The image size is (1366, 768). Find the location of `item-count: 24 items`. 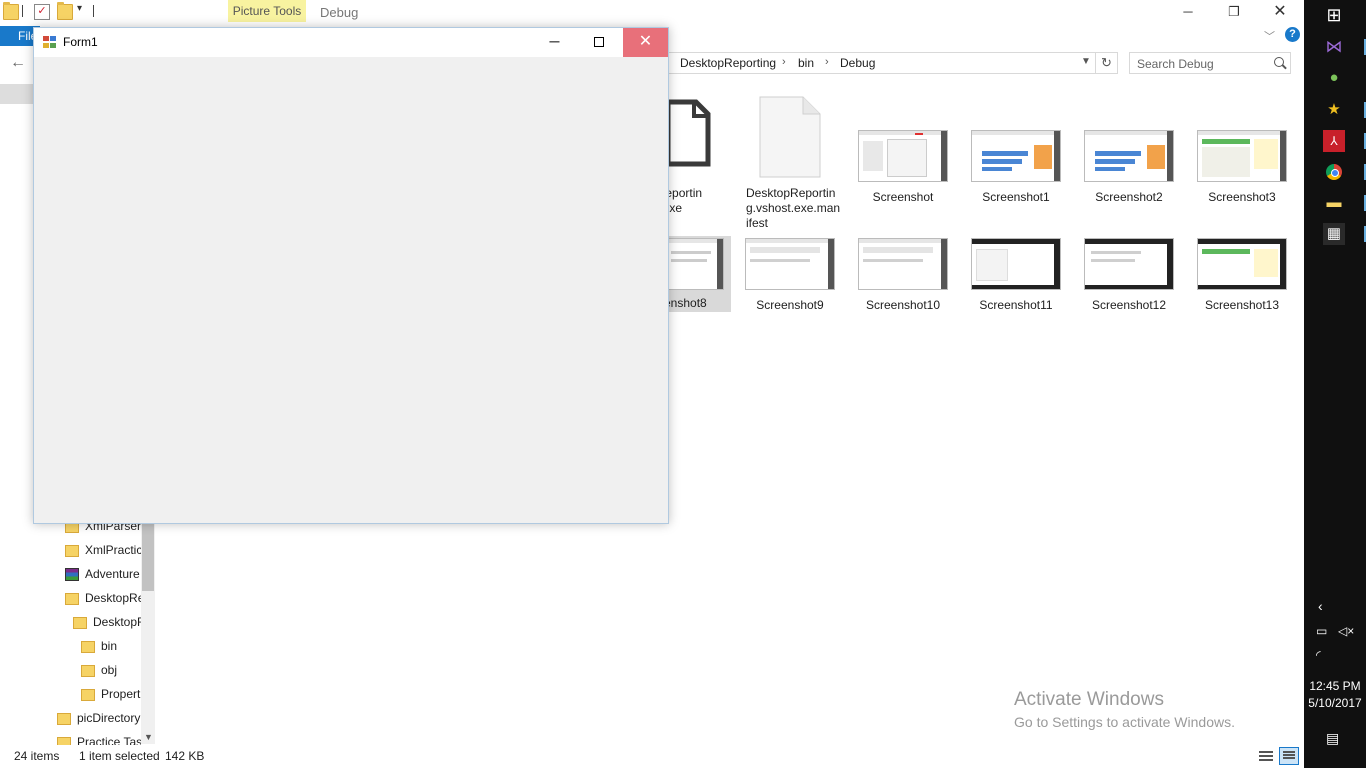

item-count: 24 items is located at coordinates (37, 756).